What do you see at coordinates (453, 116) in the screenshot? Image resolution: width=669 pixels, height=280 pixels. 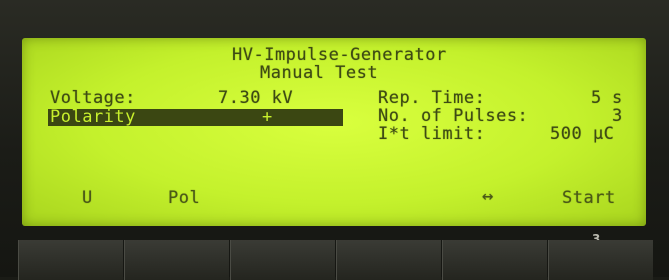 I see `pulses-label: No. of Pulses:` at bounding box center [453, 116].